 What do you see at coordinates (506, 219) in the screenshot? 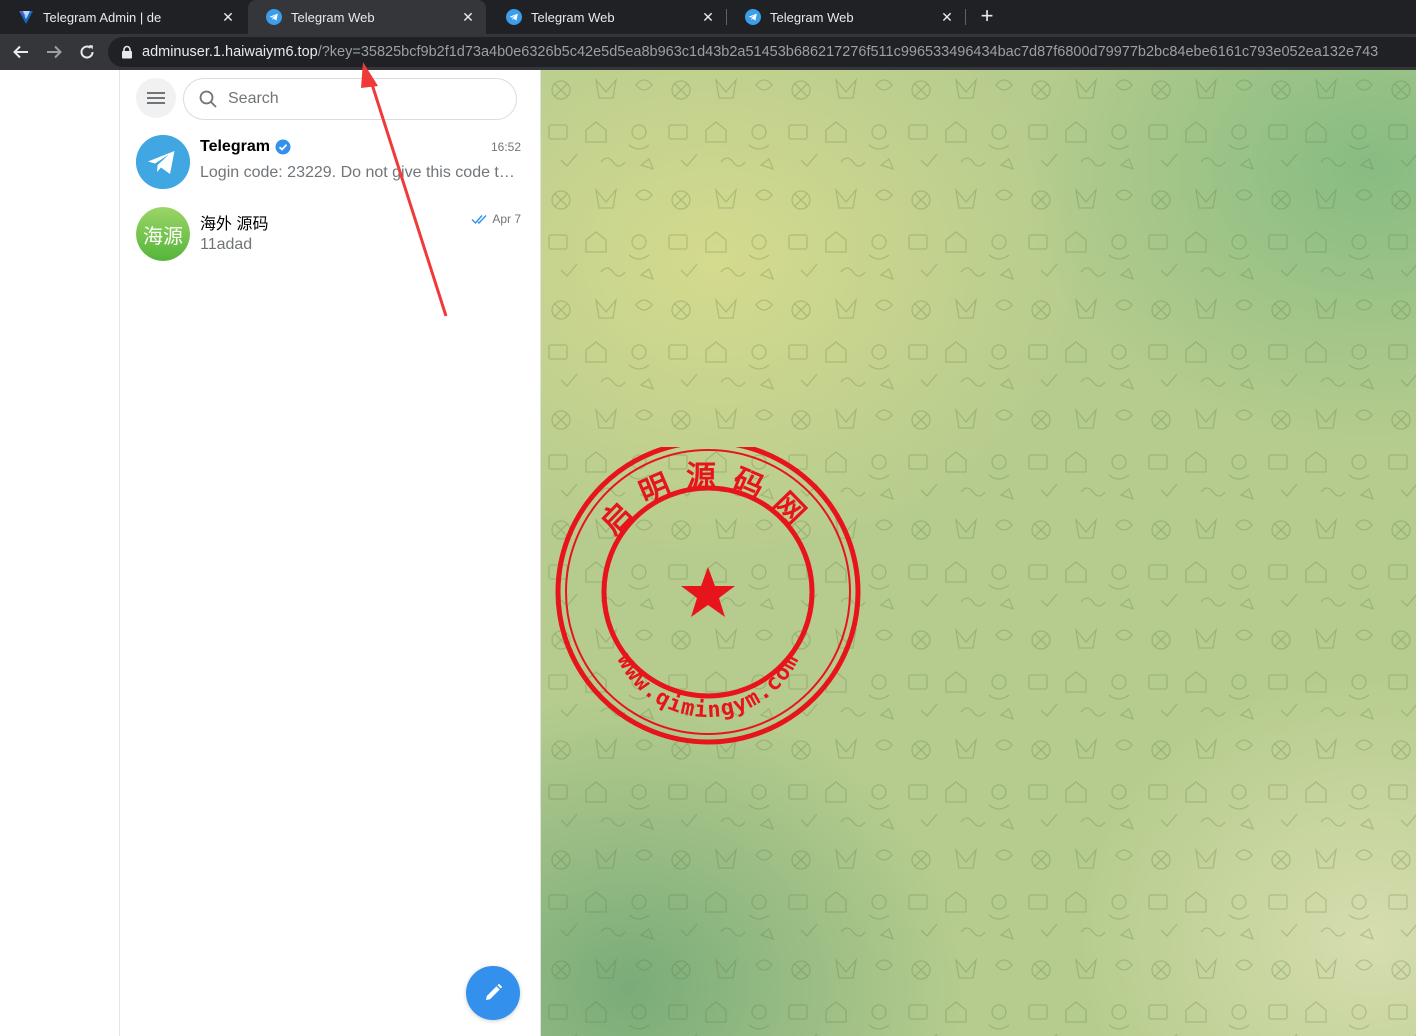
I see `chat-time-text: Apr 7` at bounding box center [506, 219].